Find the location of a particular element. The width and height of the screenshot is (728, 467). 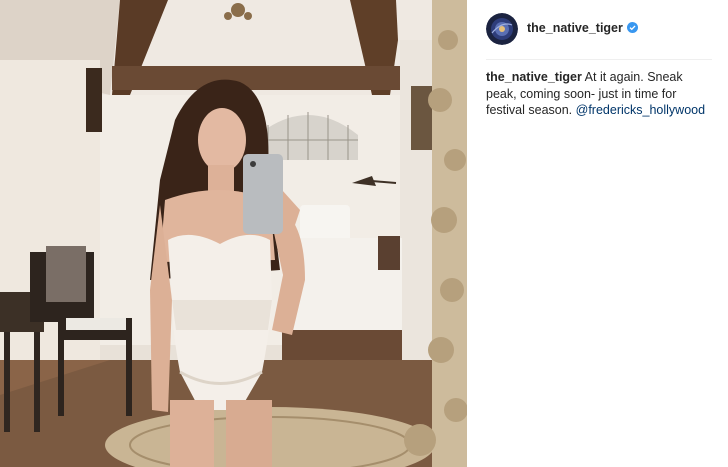

caption-author-link: the_native_tiger is located at coordinates (534, 77).